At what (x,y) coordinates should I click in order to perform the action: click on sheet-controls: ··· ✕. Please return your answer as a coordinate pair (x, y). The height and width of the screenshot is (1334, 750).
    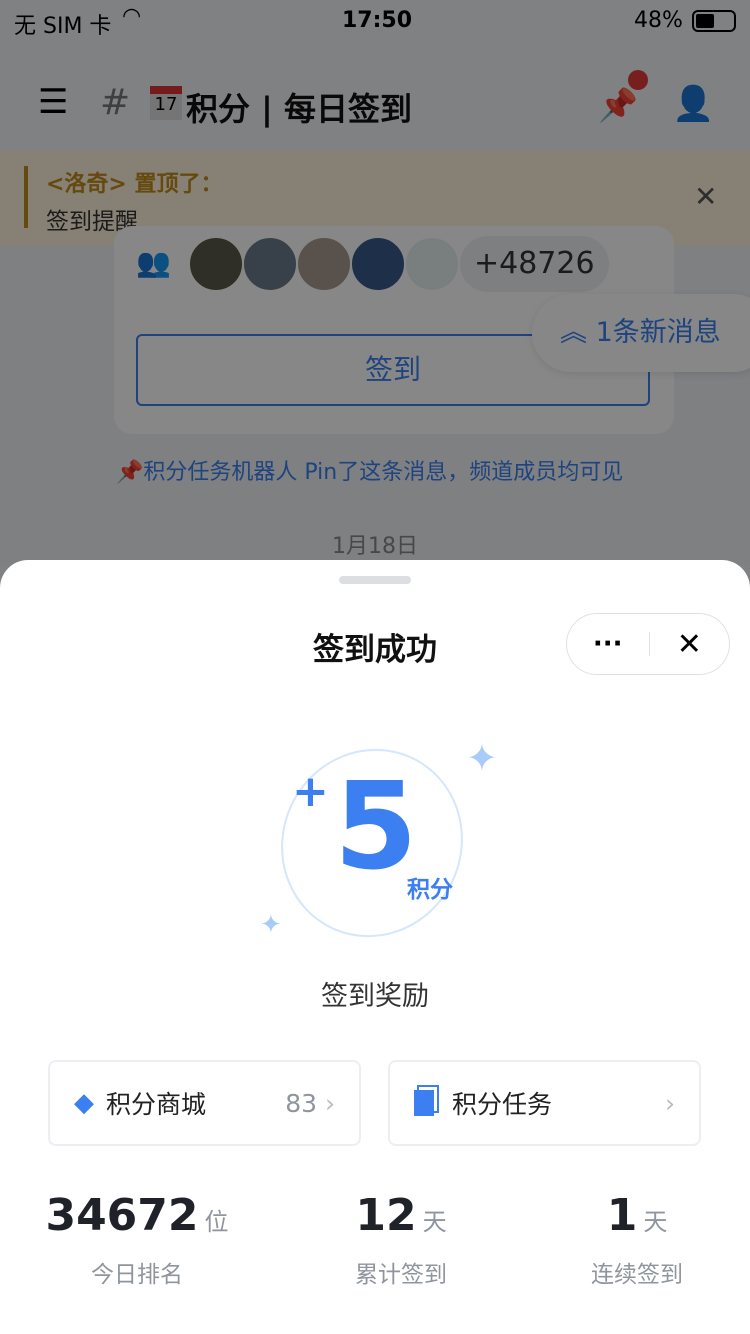
    Looking at the image, I should click on (648, 644).